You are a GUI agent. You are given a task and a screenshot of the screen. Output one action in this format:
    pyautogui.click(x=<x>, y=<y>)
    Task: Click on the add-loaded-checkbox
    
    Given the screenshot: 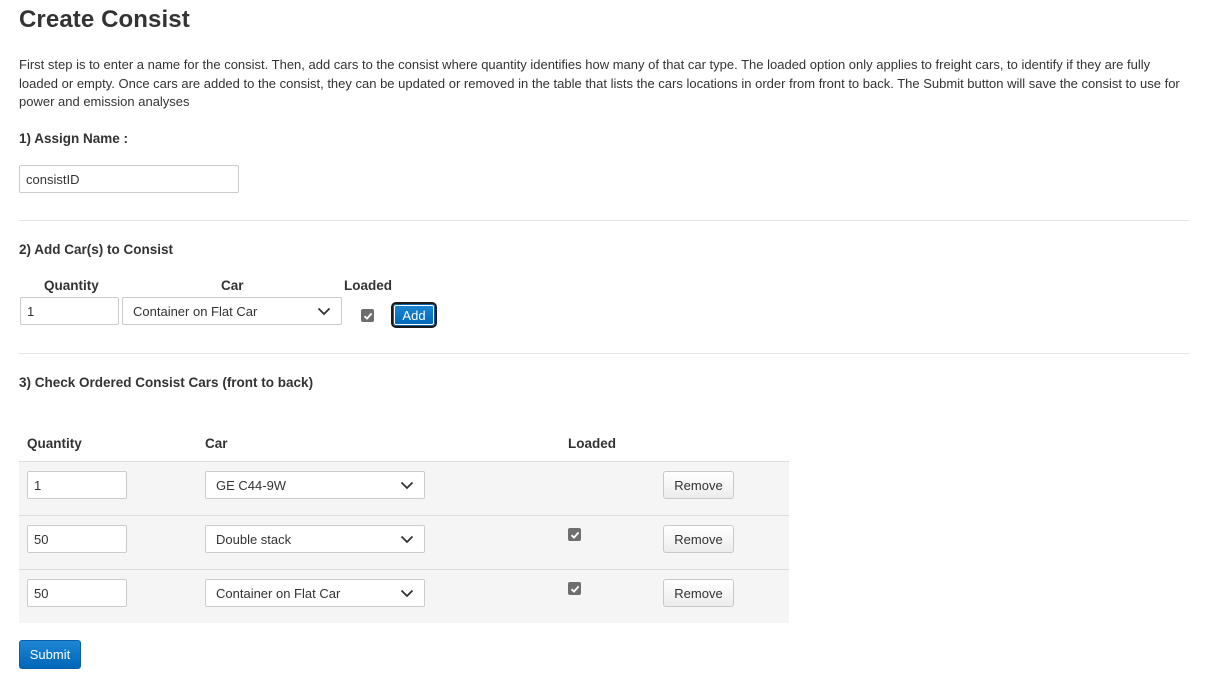 What is the action you would take?
    pyautogui.click(x=367, y=315)
    